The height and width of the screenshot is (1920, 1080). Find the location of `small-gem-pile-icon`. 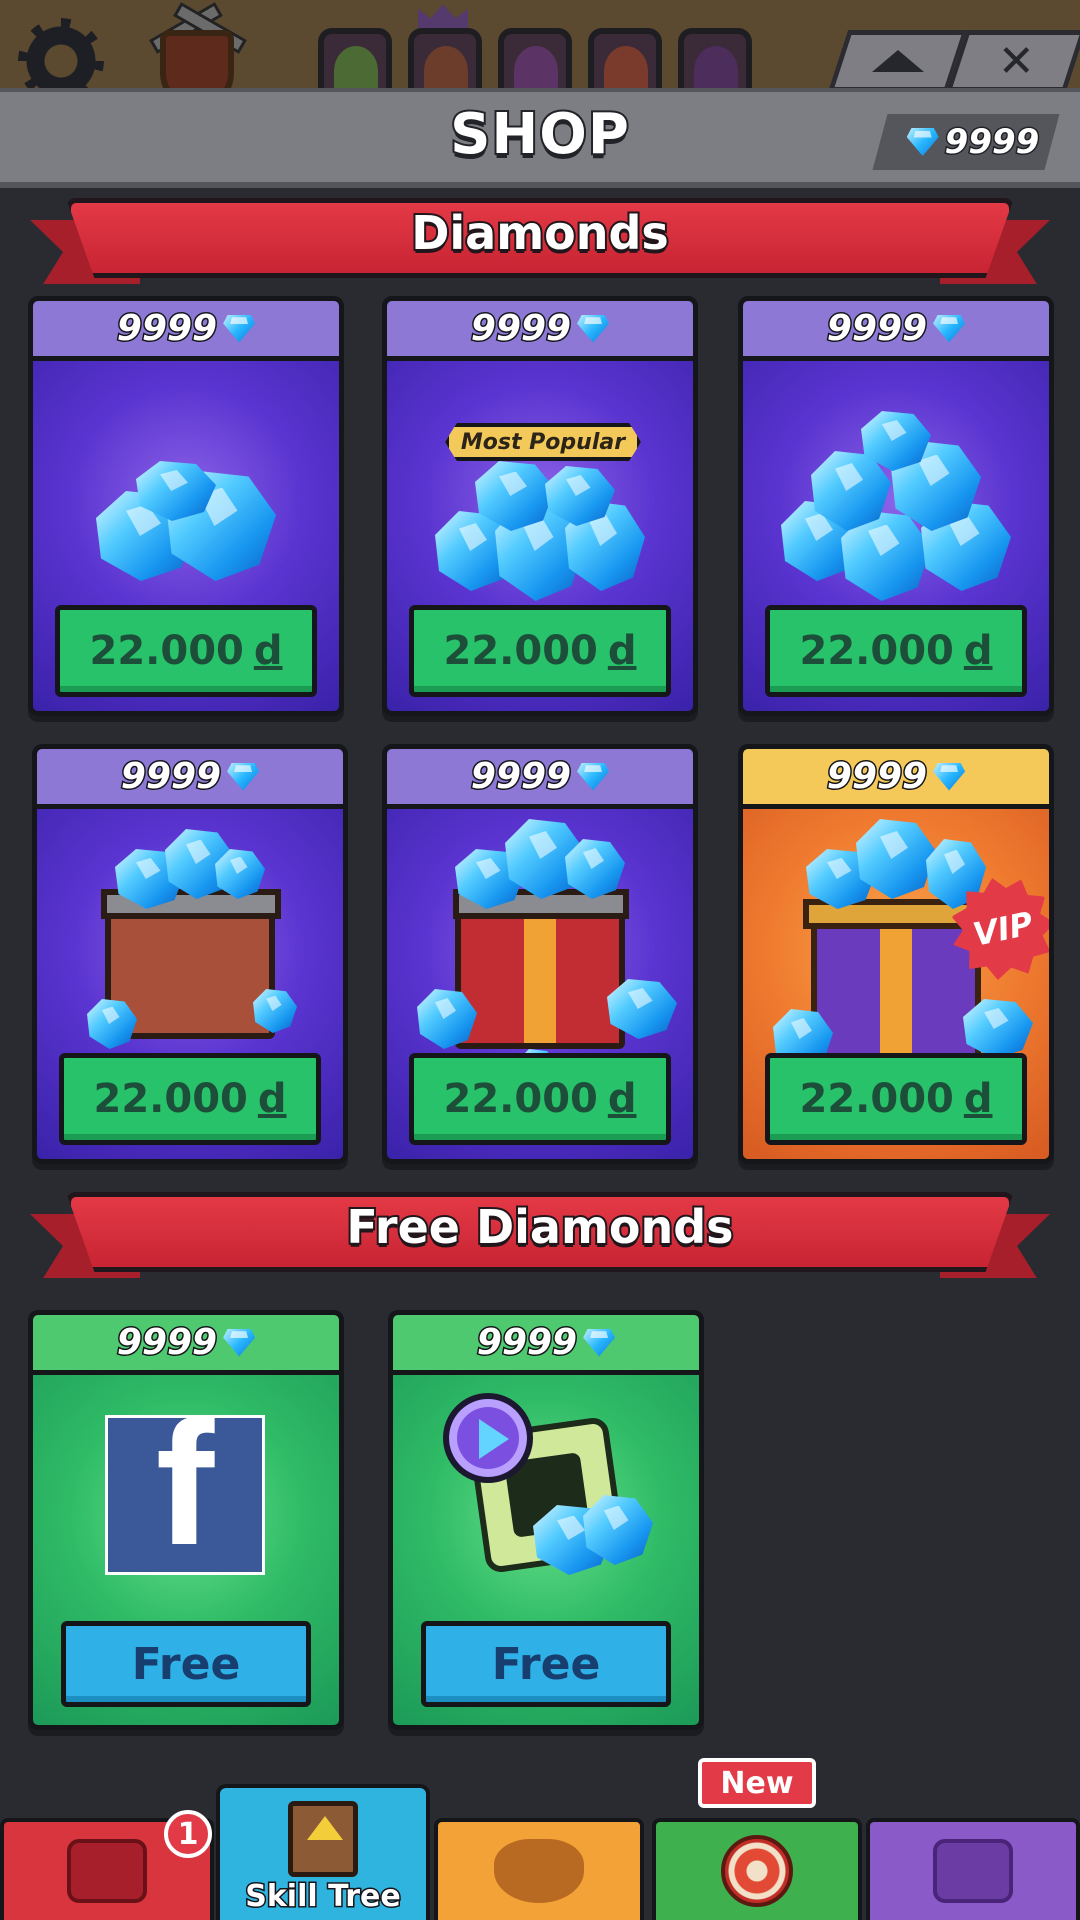

small-gem-pile-icon is located at coordinates (186, 531).